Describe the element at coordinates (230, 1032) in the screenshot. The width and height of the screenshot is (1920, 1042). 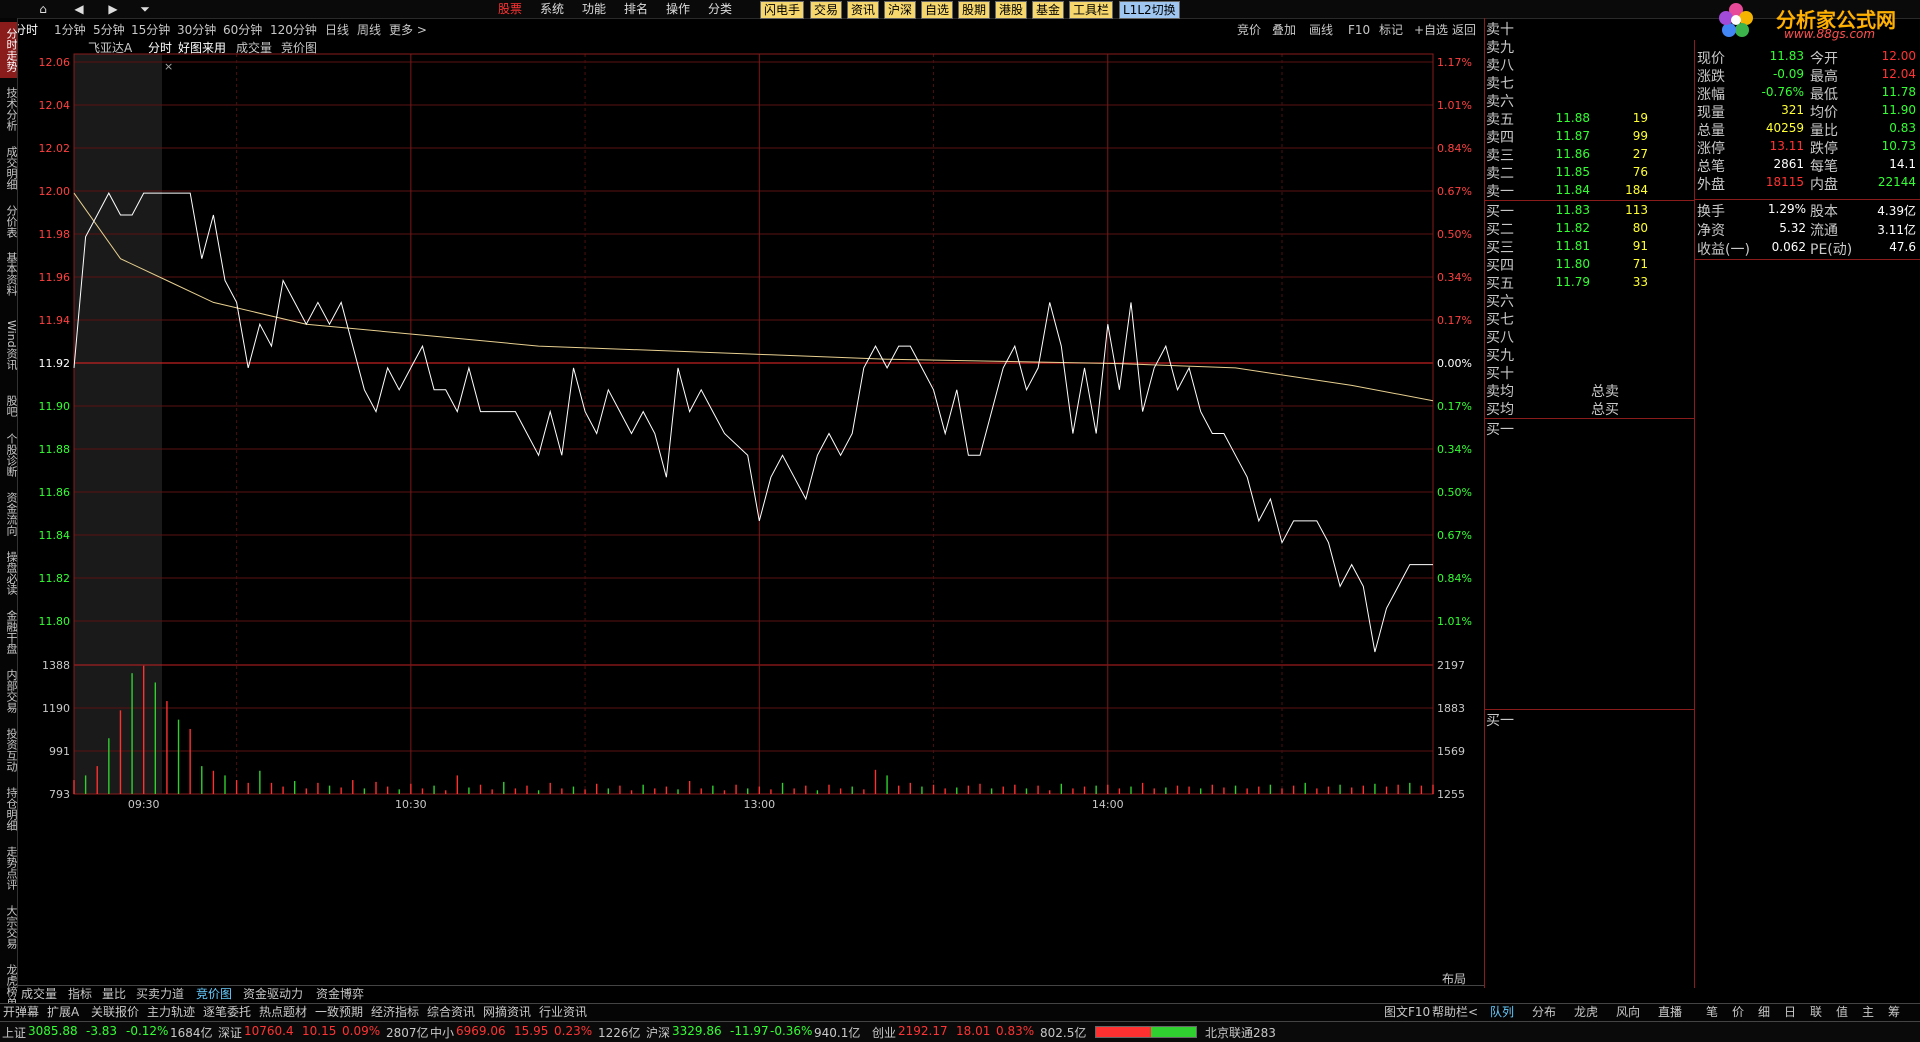
I see `index-name: 深证` at that location.